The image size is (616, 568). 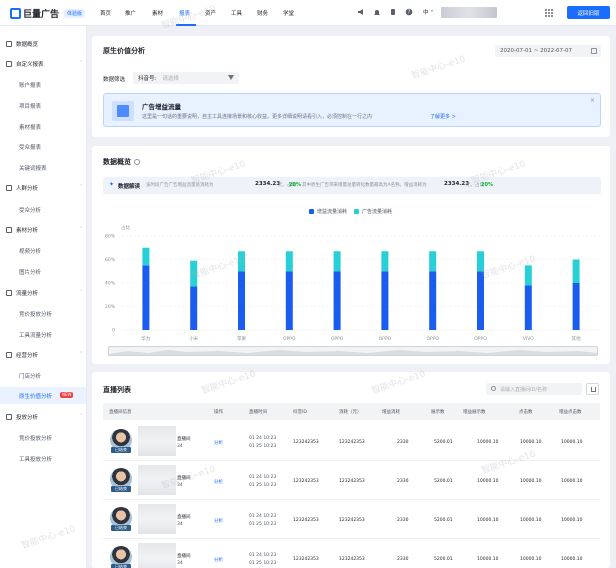 What do you see at coordinates (549, 13) in the screenshot?
I see `apps-grid-icon` at bounding box center [549, 13].